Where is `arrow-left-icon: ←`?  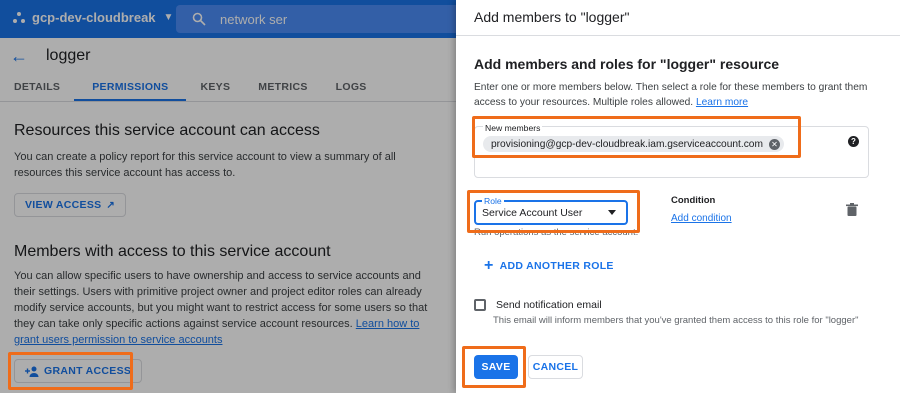 arrow-left-icon: ← is located at coordinates (19, 56).